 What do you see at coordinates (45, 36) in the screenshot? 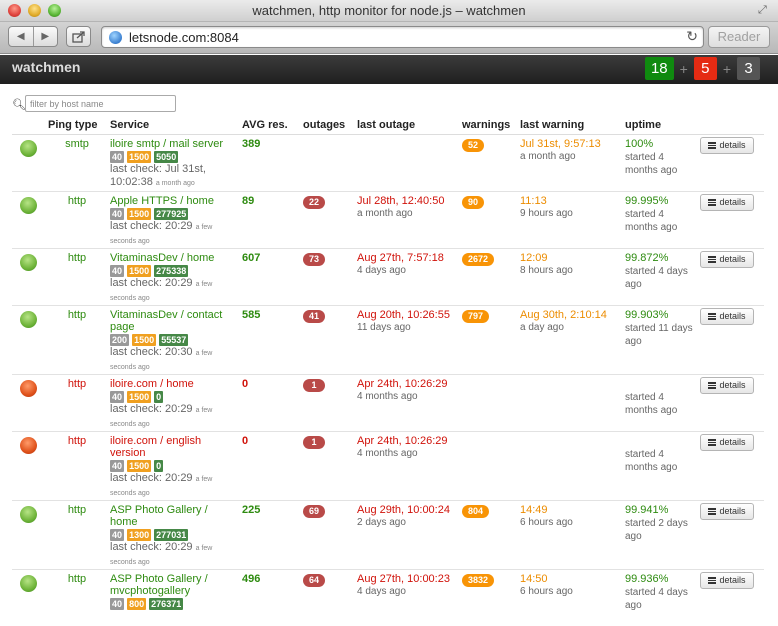
I see `forward-button: ▶` at bounding box center [45, 36].